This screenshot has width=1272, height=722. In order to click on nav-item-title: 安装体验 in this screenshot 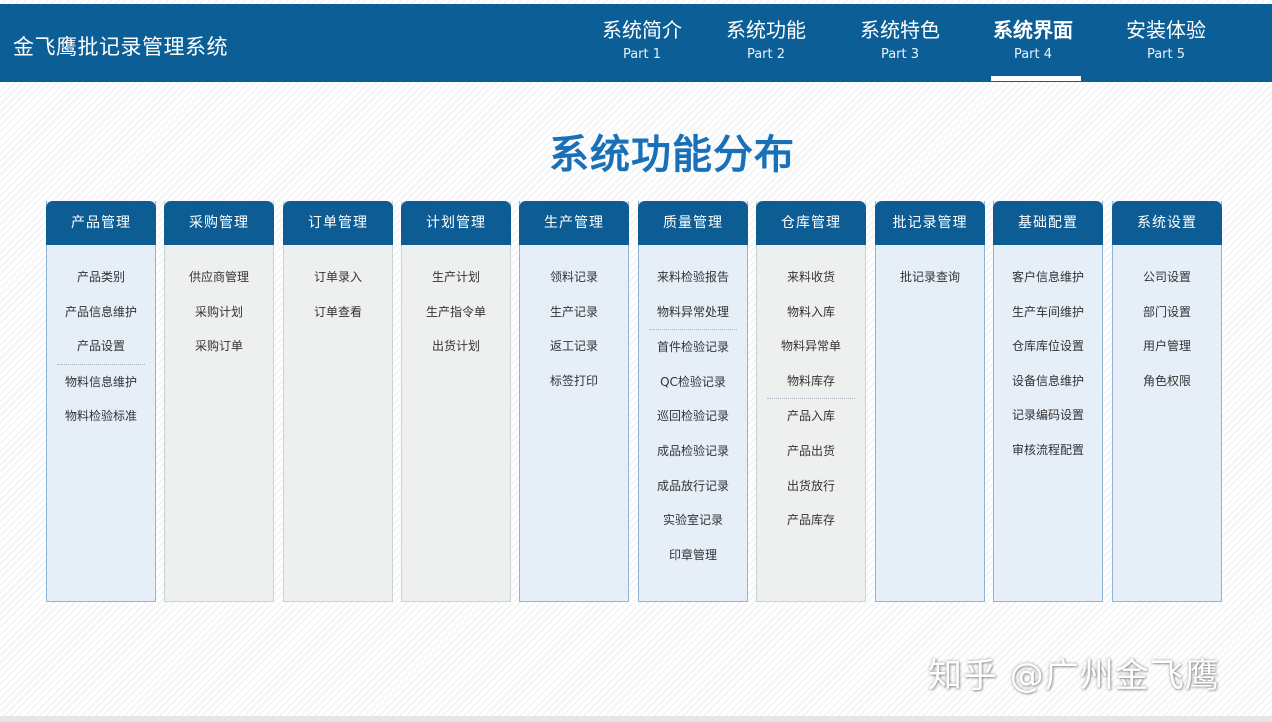, I will do `click(1166, 30)`.